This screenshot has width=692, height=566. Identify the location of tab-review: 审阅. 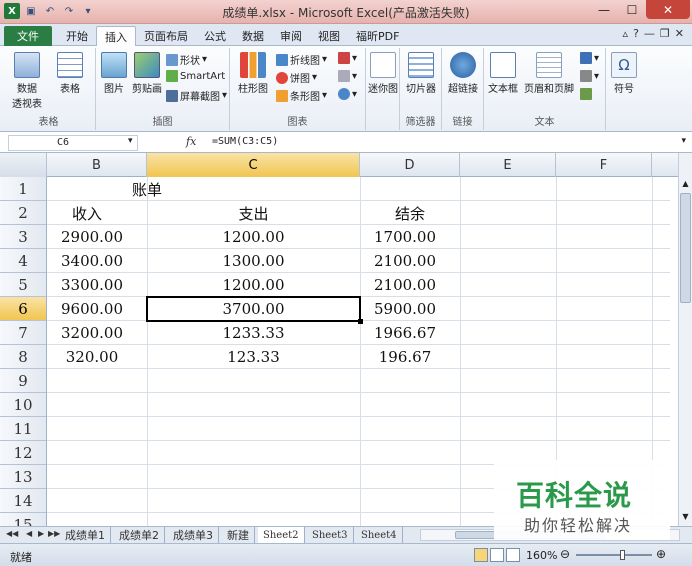
(291, 36).